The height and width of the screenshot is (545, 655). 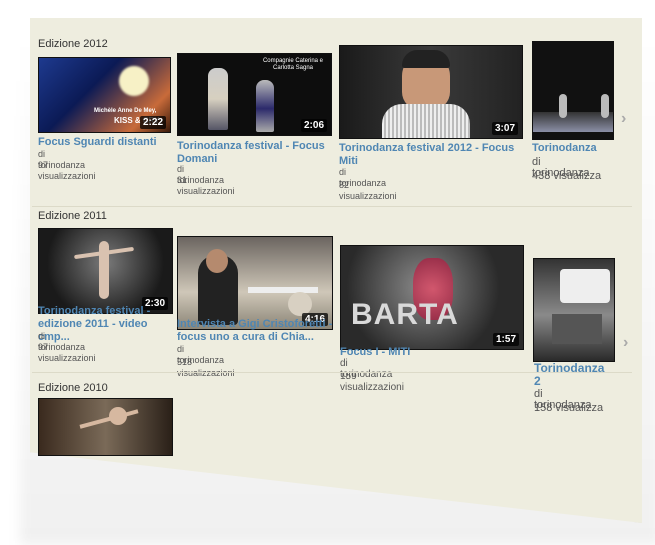 I want to click on section-title-2010: Edizione 2010, so click(x=73, y=388).